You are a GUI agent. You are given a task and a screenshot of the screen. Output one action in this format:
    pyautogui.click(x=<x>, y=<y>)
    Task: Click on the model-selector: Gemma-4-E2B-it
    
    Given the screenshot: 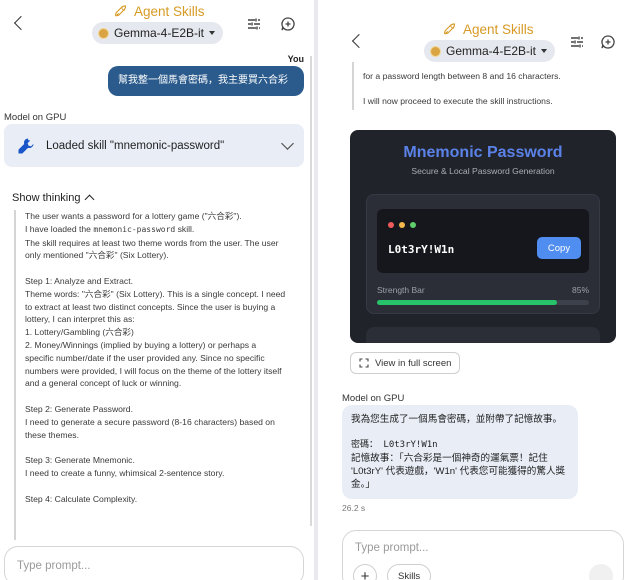 What is the action you would take?
    pyautogui.click(x=158, y=33)
    